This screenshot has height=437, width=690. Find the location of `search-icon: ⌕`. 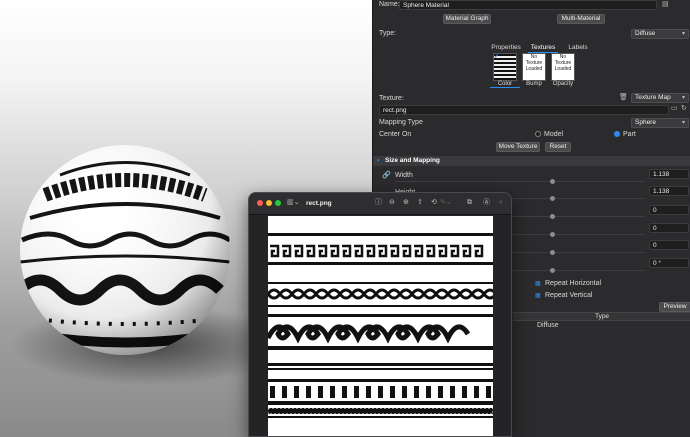

search-icon: ⌕ is located at coordinates (501, 203).